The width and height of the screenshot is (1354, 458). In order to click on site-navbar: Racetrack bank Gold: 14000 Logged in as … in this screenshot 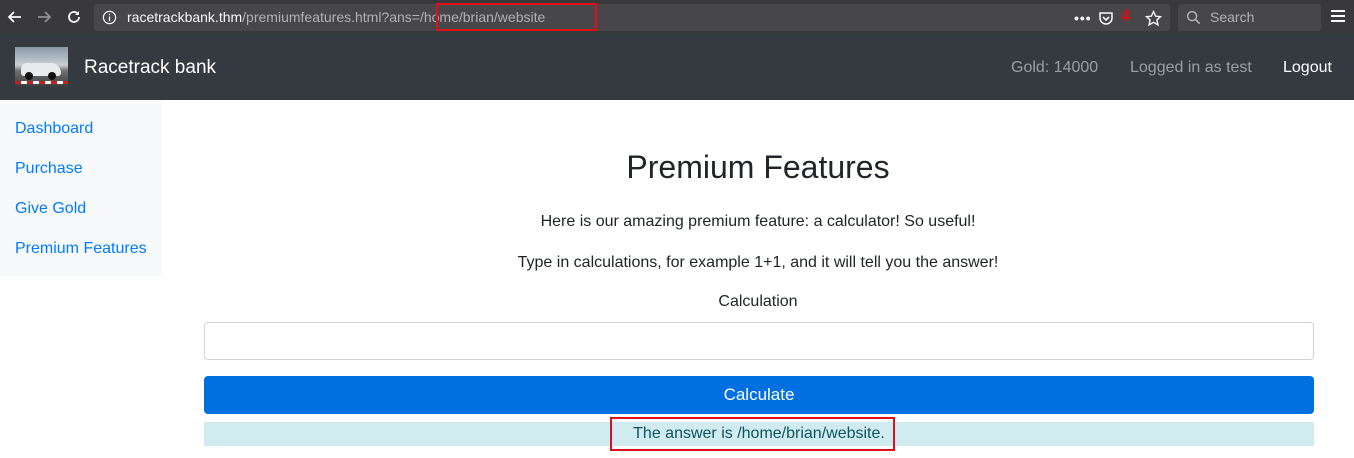, I will do `click(677, 67)`.